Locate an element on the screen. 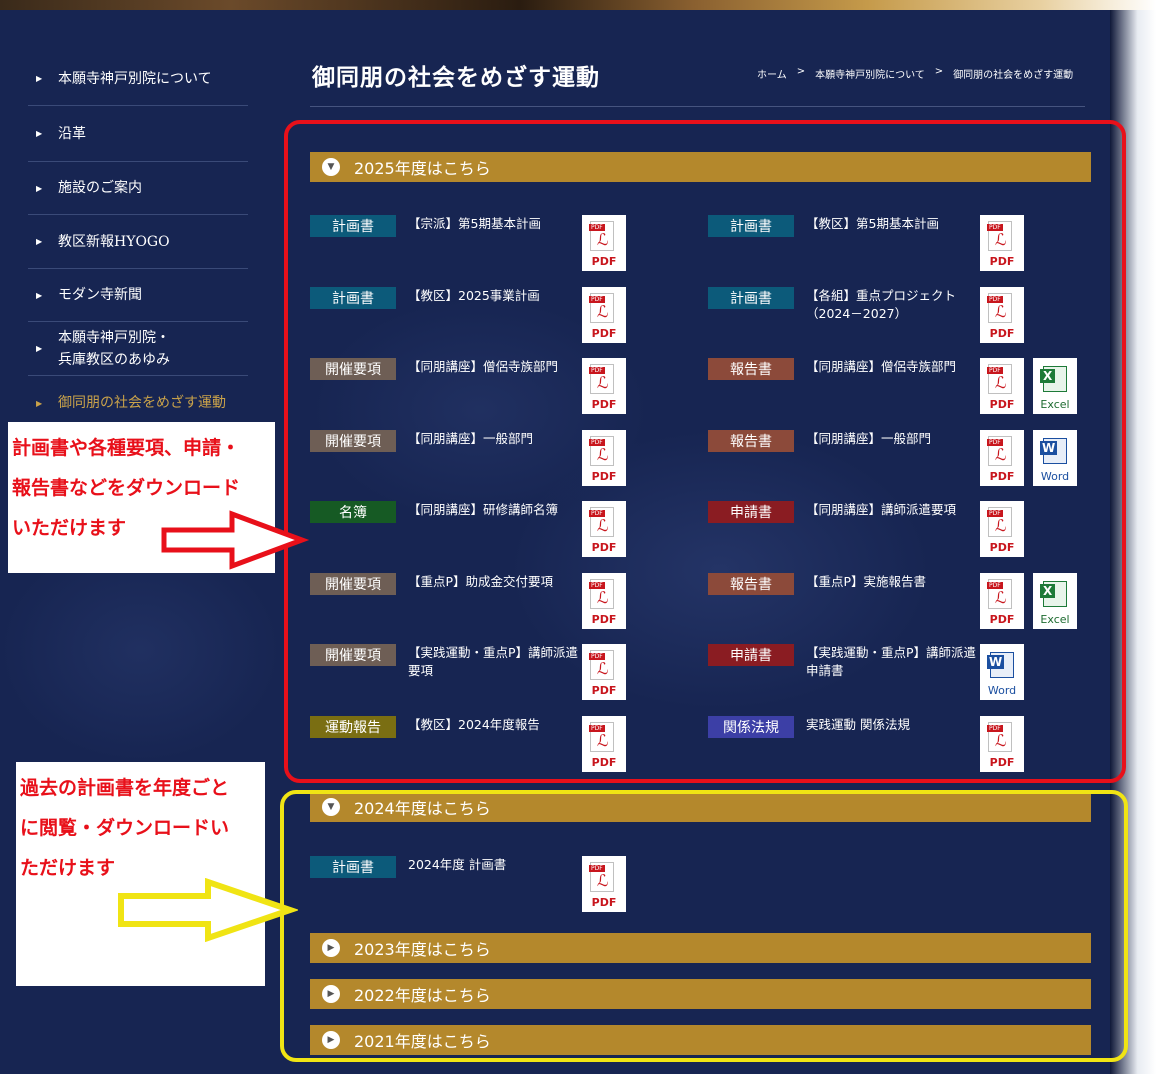 The image size is (1156, 1074). sidebar-item-label: 御同朋の社会をめざす運動 is located at coordinates (142, 403).